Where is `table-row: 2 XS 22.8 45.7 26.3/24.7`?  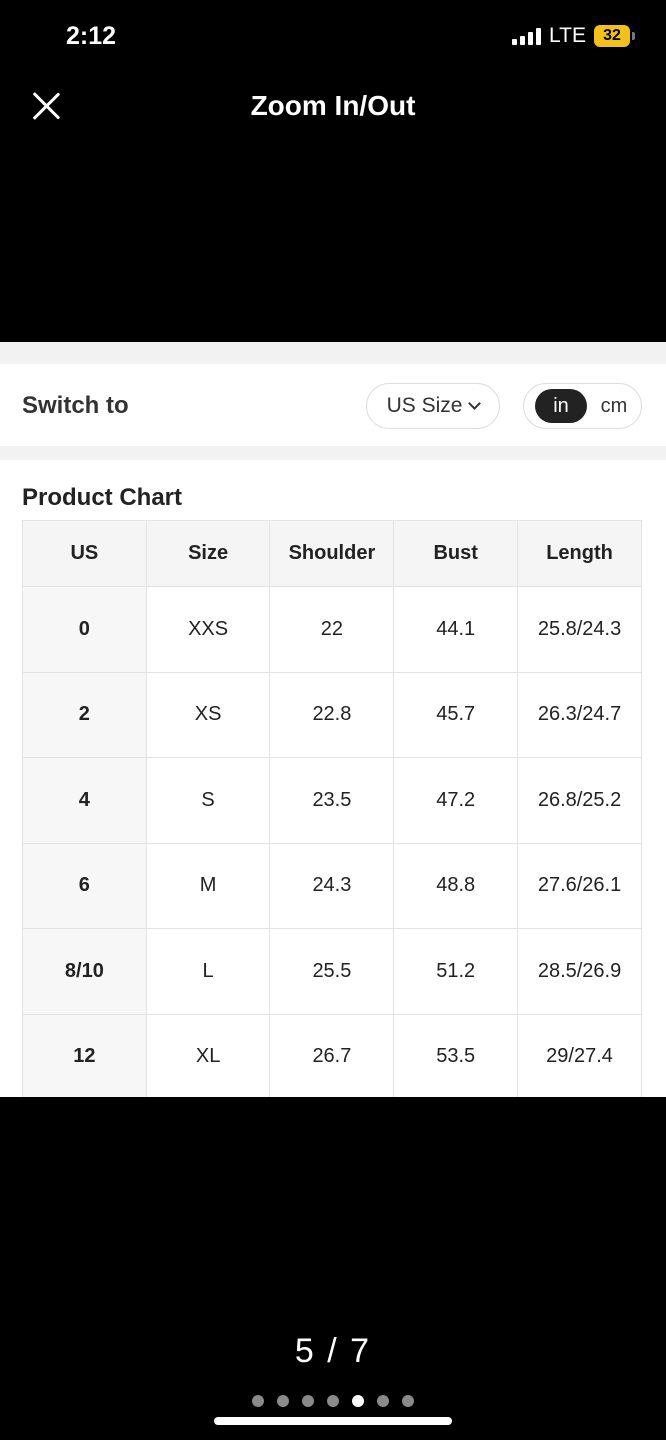 table-row: 2 XS 22.8 45.7 26.3/24.7 is located at coordinates (332, 714).